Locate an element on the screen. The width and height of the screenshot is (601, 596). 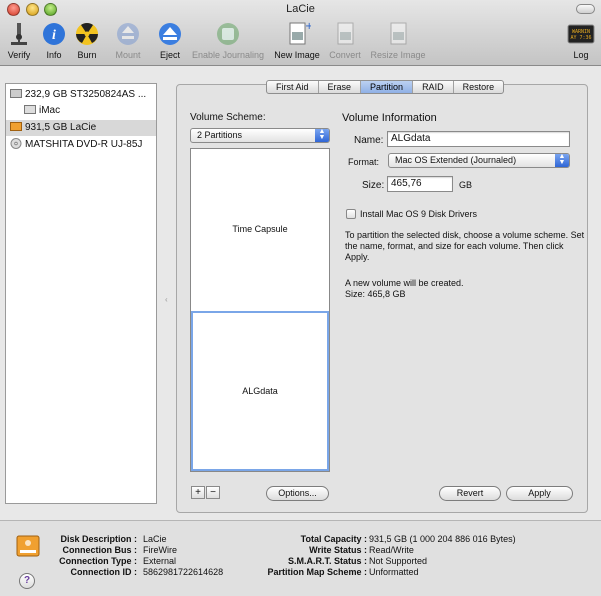
tab-partition: Partition is located at coordinates (387, 87).